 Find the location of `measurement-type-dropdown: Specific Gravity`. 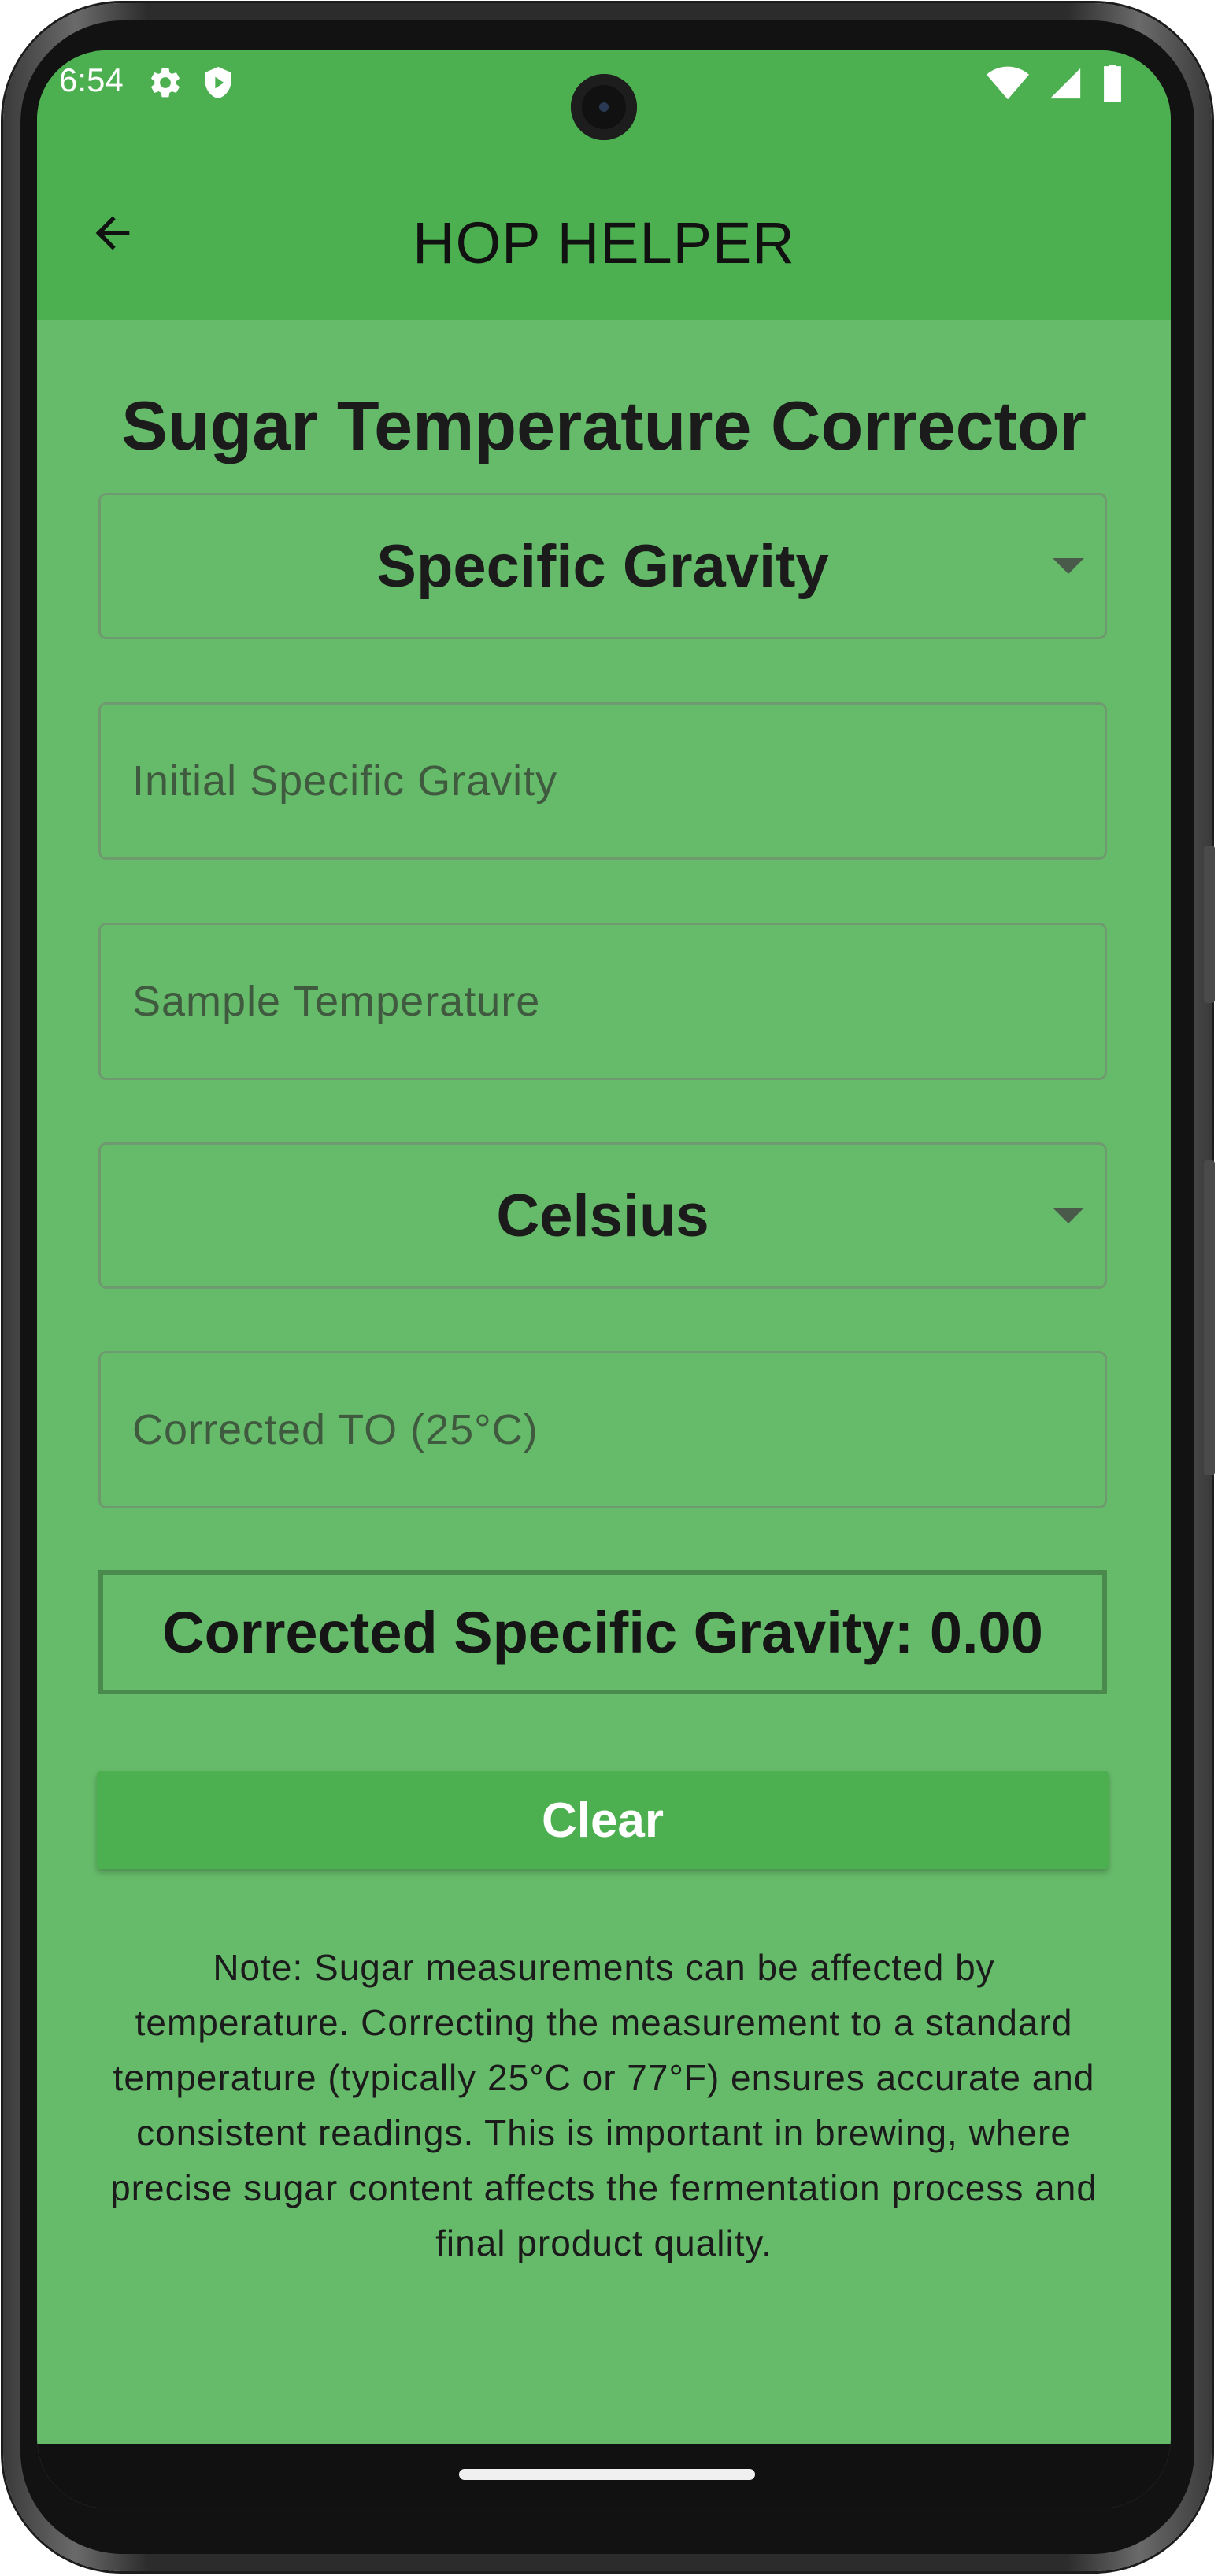

measurement-type-dropdown: Specific Gravity is located at coordinates (602, 566).